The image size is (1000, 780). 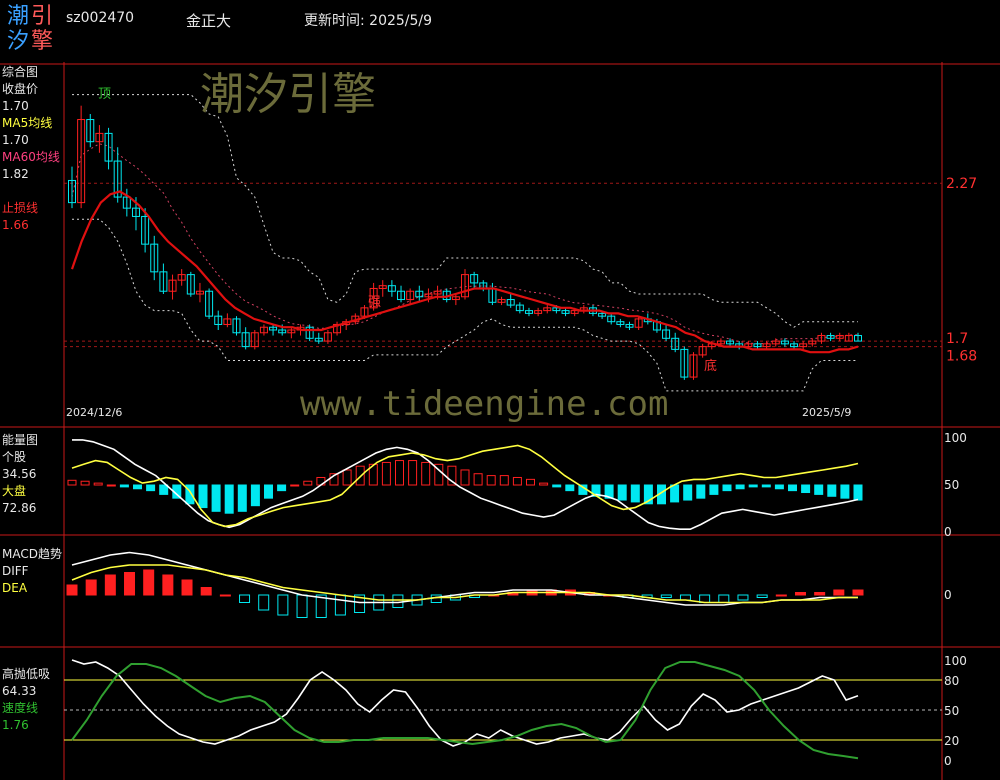 What do you see at coordinates (15, 174) in the screenshot?
I see `main-label: 1.82` at bounding box center [15, 174].